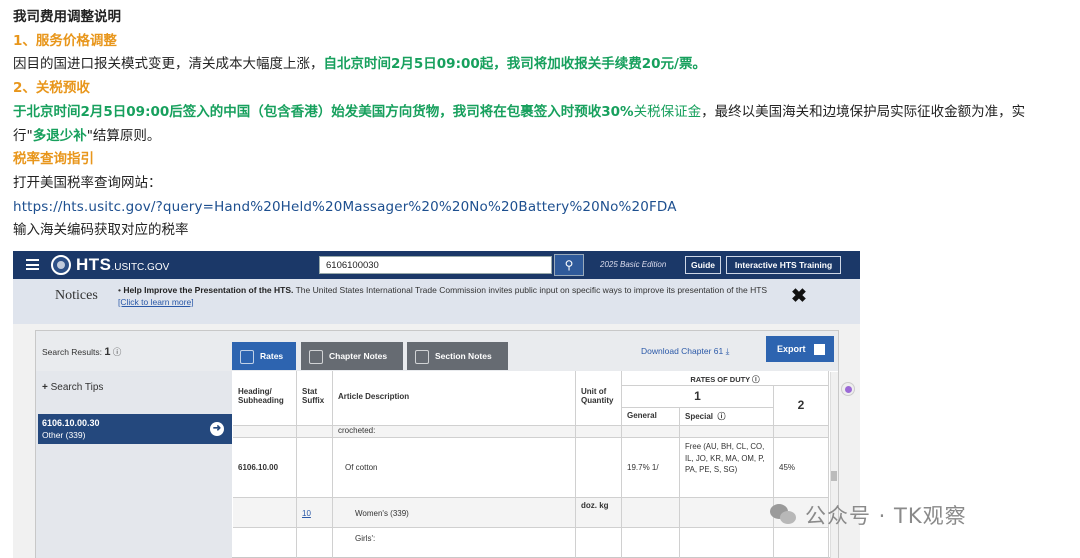 The image size is (1080, 558). What do you see at coordinates (834, 476) in the screenshot?
I see `scrollbar-thumb` at bounding box center [834, 476].